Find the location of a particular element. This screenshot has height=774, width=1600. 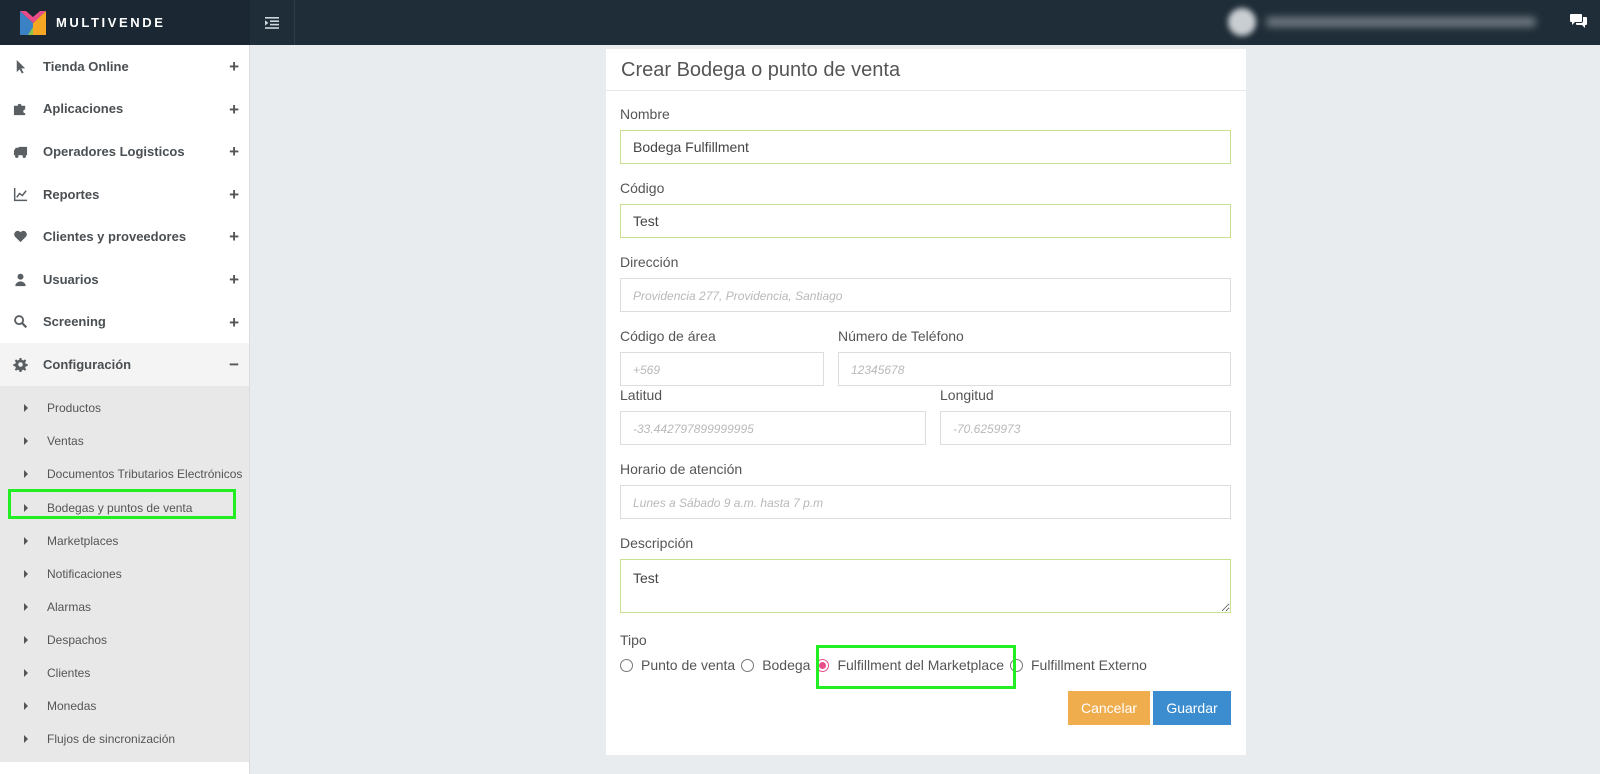

multivende-logo-icon is located at coordinates (33, 22).